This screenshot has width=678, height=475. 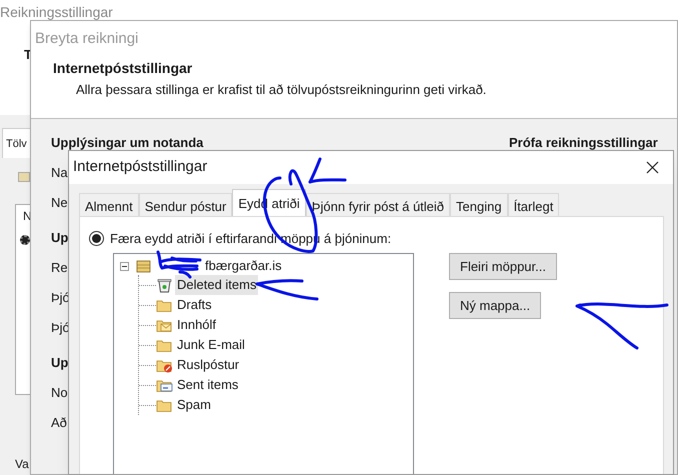 What do you see at coordinates (127, 142) in the screenshot?
I see `section-heading: Upplýsingar um notanda` at bounding box center [127, 142].